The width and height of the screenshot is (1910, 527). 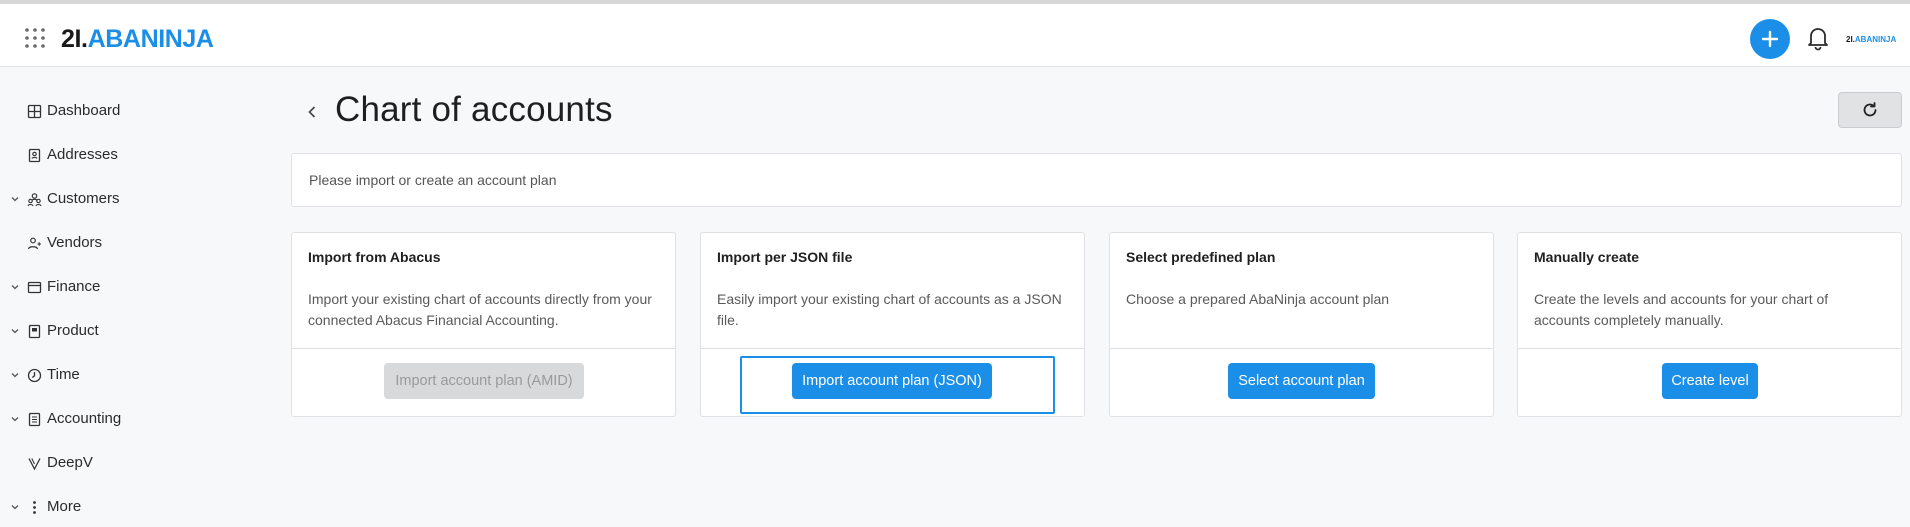 I want to click on plus-icon, so click(x=1770, y=39).